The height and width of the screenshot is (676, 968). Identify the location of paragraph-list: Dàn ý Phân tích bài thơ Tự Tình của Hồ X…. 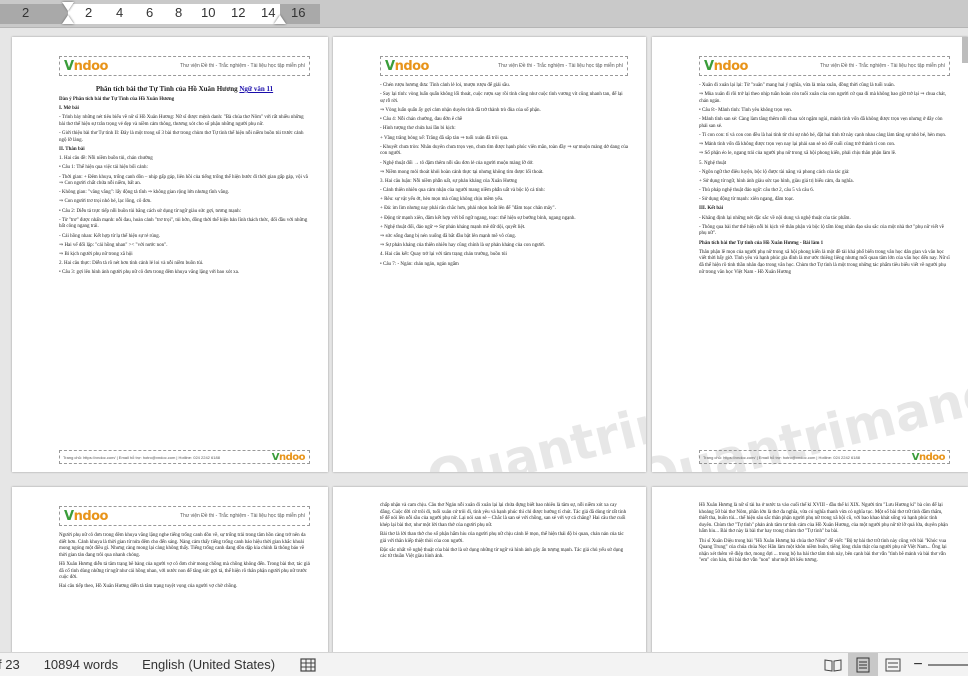
(184, 187).